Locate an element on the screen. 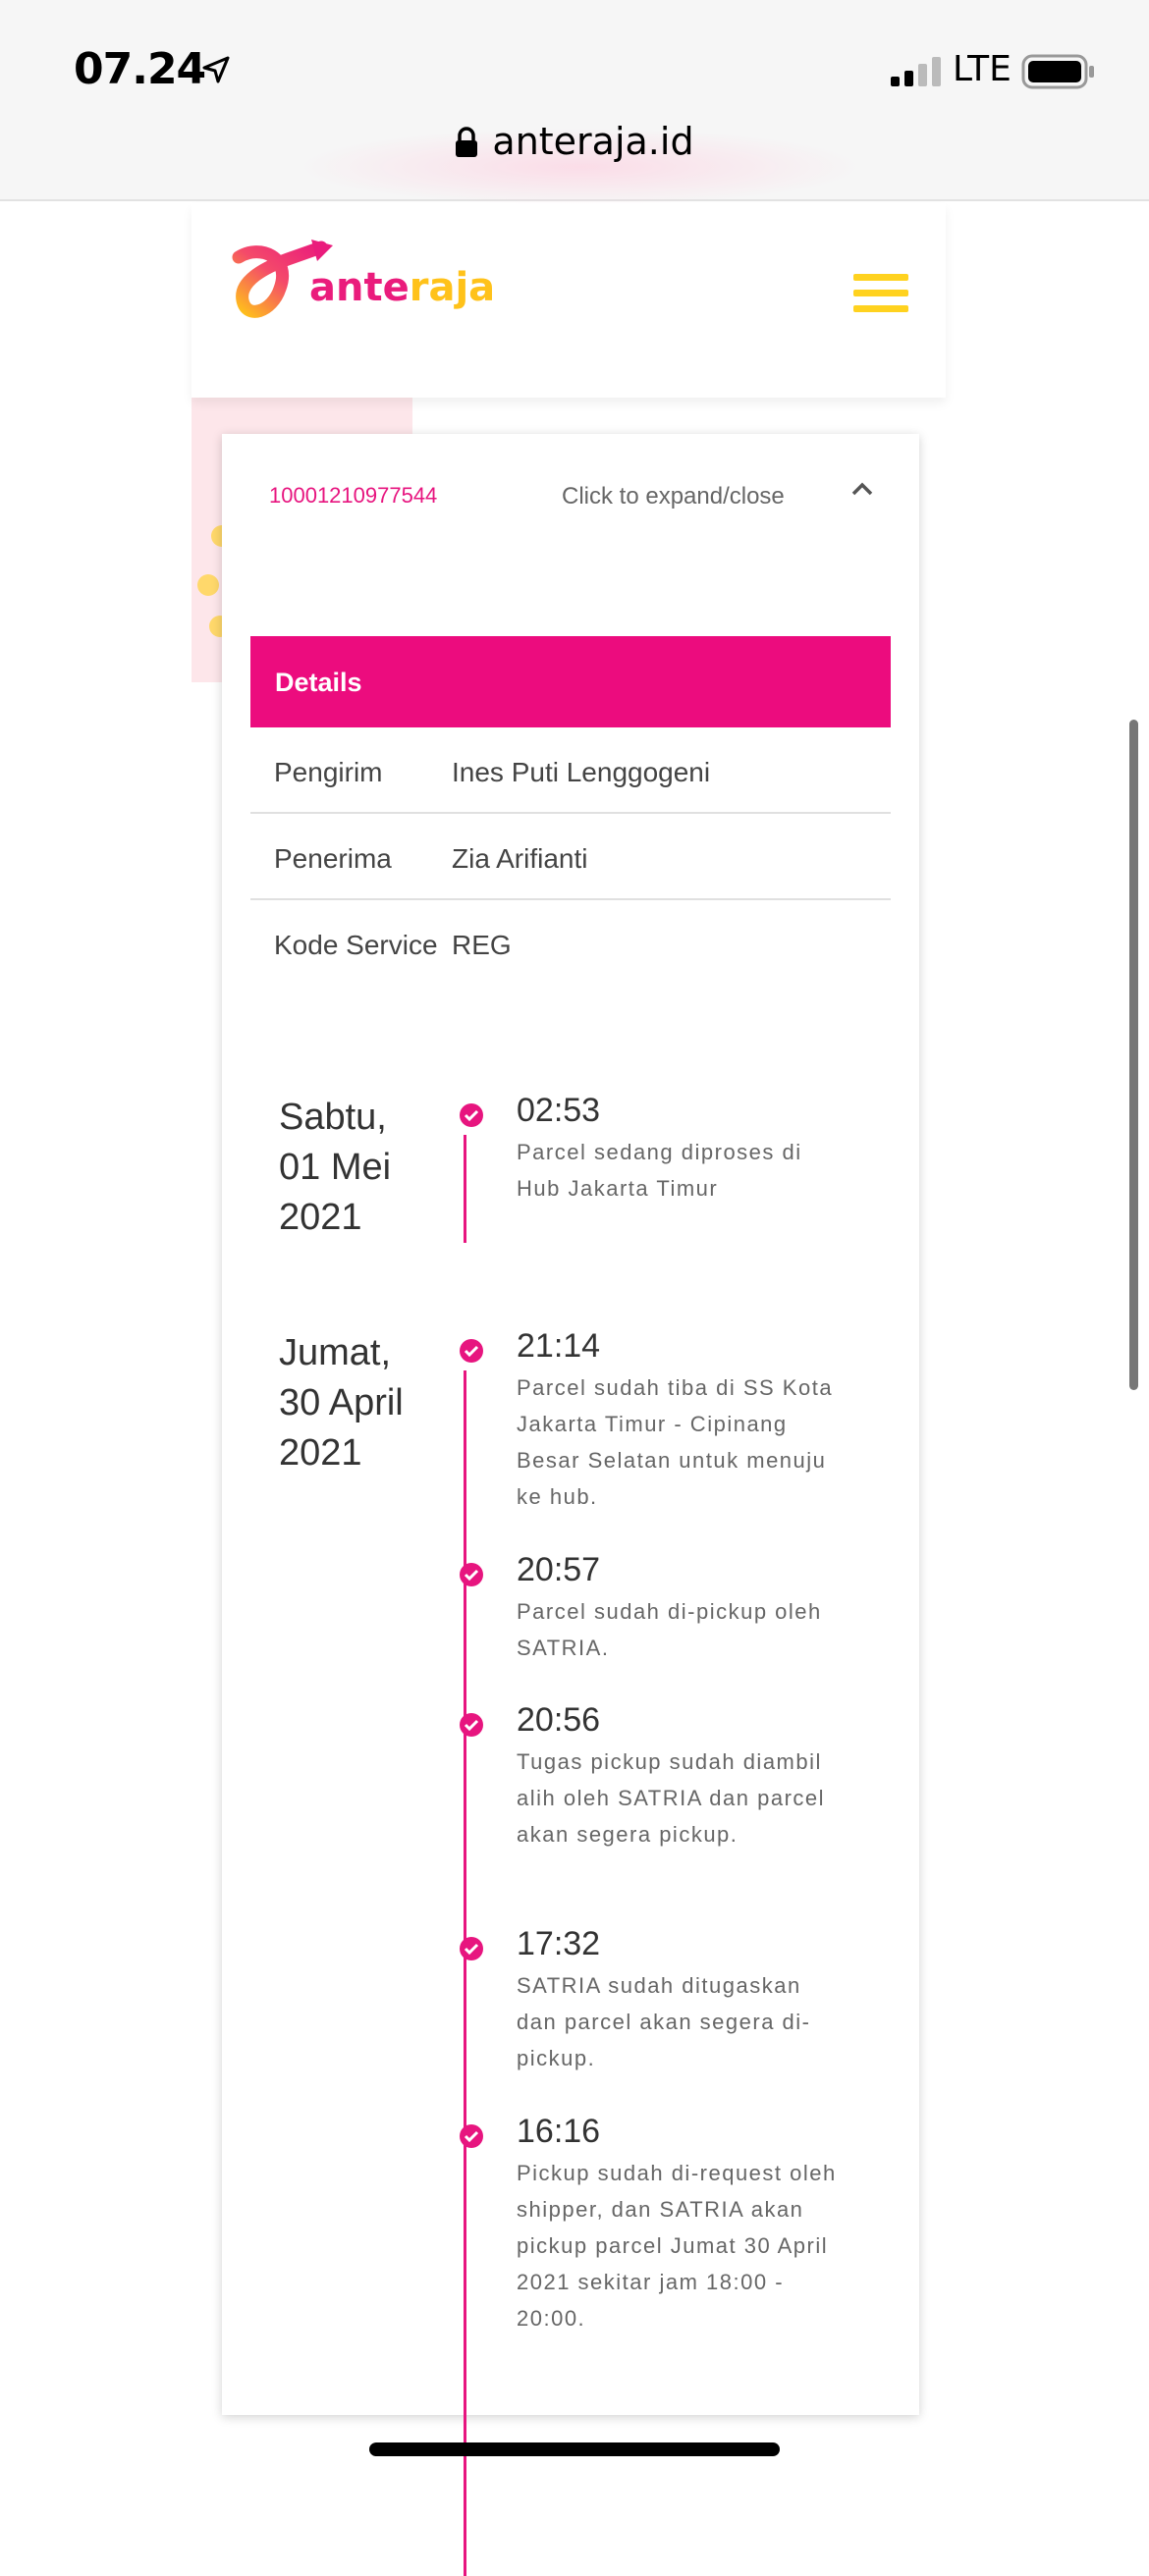  event-time: 20:57 is located at coordinates (559, 1569).